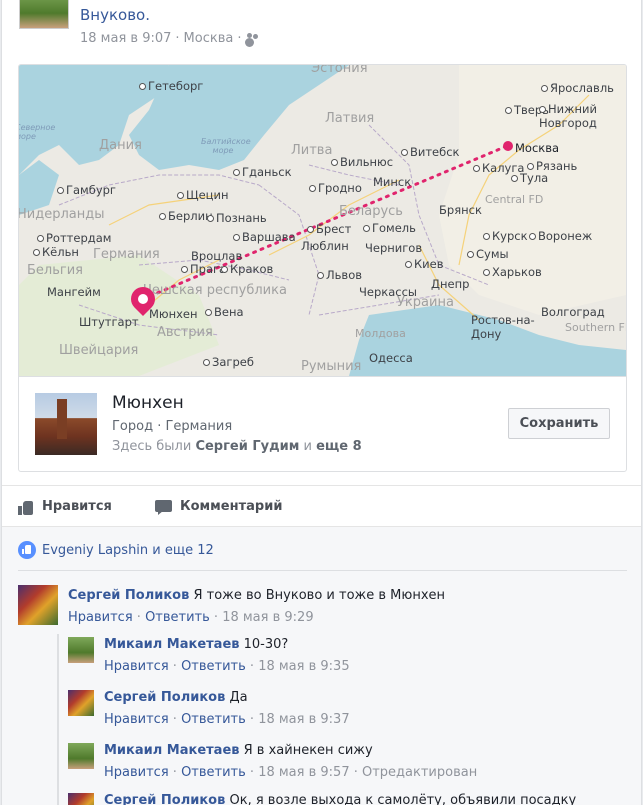  I want to click on map-label: Воронеж, so click(560, 236).